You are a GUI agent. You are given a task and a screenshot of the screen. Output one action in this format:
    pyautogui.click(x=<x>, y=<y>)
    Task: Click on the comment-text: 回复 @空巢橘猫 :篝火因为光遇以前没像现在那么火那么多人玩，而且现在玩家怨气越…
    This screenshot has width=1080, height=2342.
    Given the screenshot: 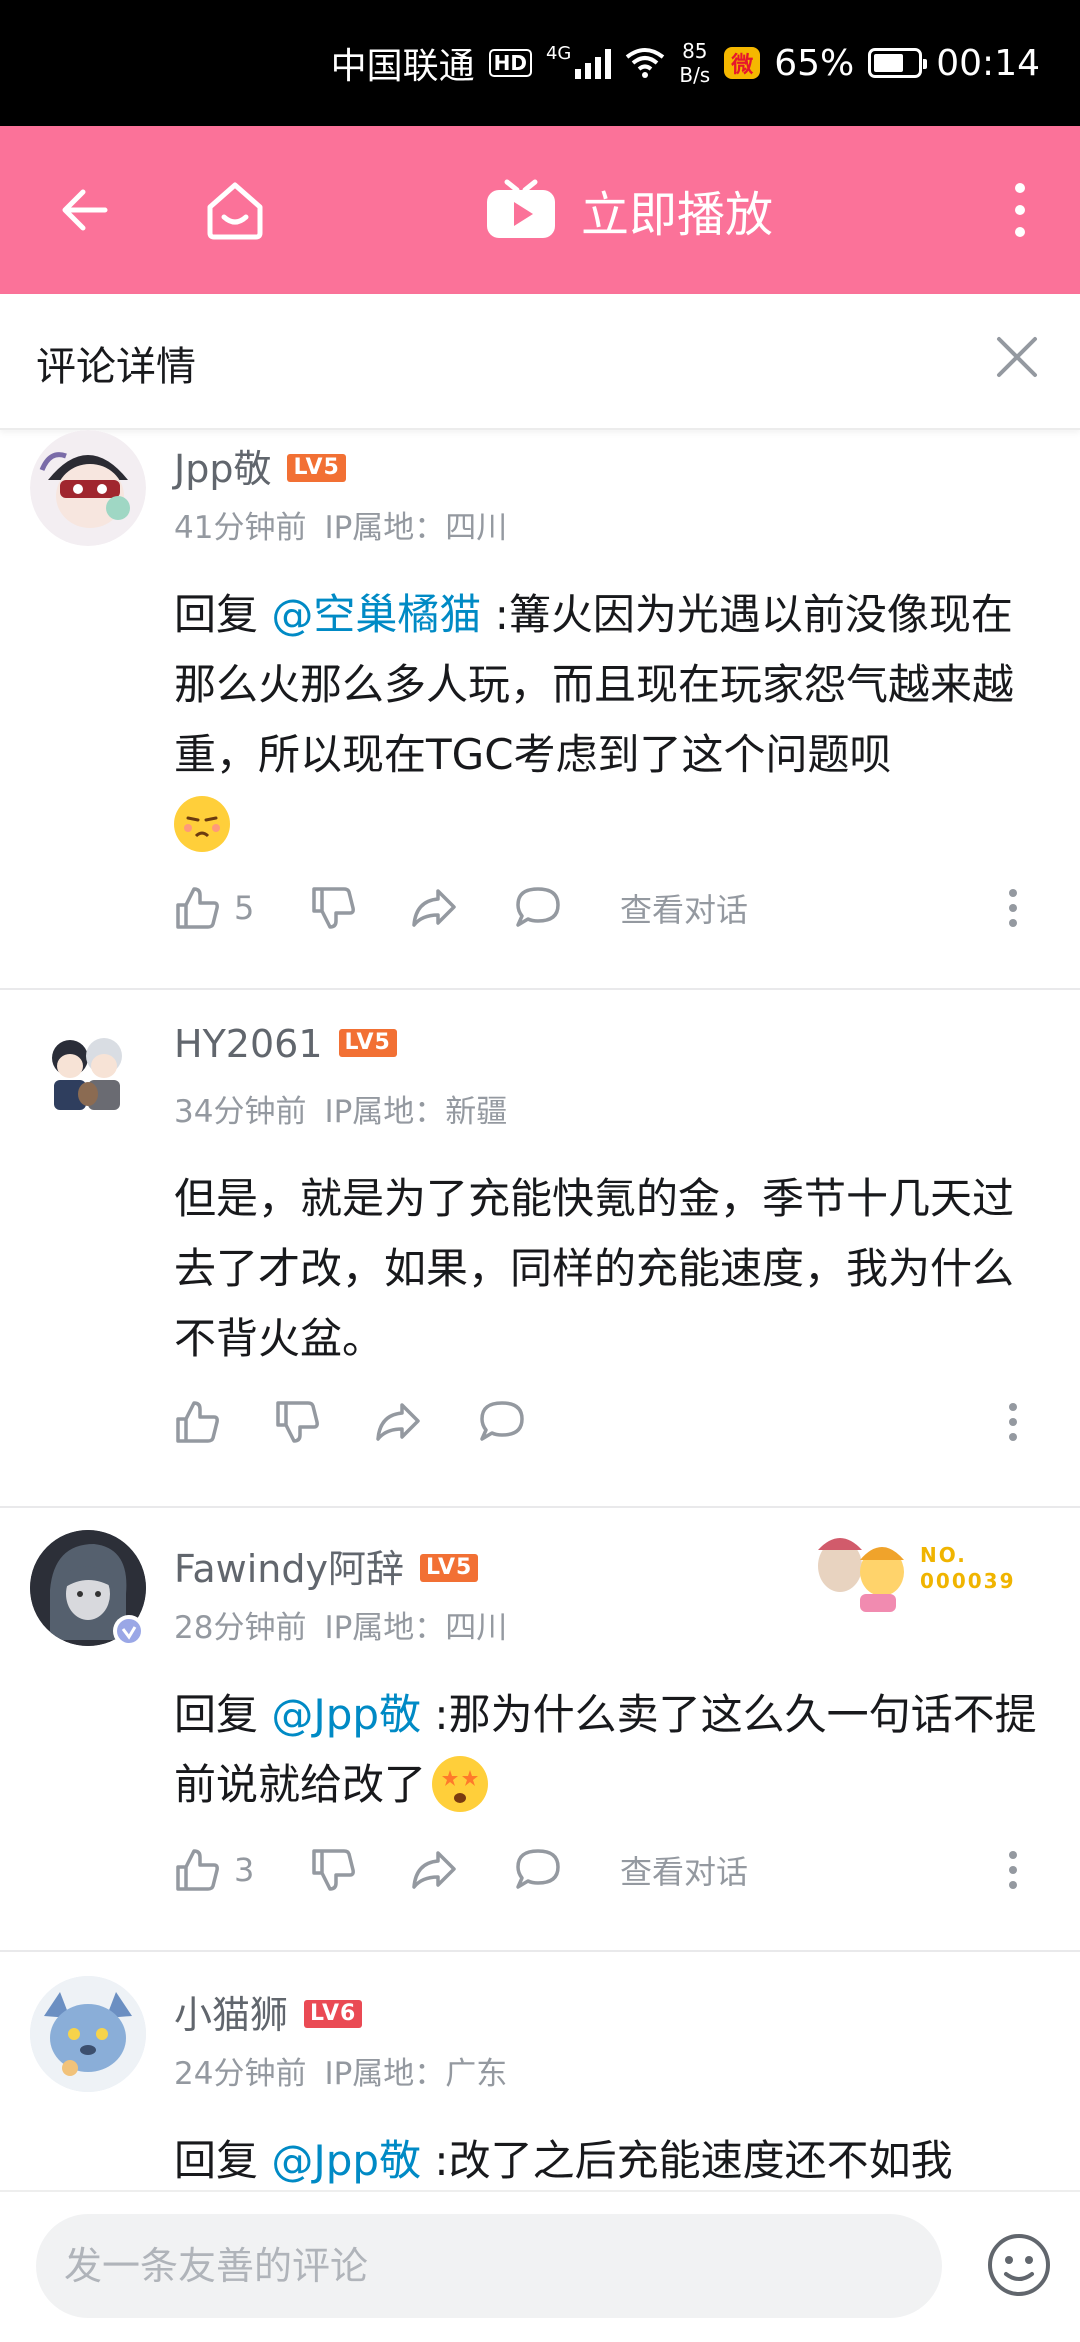 What is the action you would take?
    pyautogui.click(x=609, y=720)
    